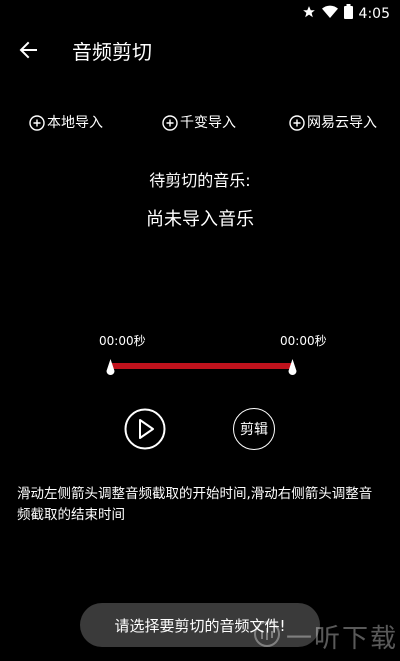 The height and width of the screenshot is (661, 400). I want to click on page-title: 音频剪切, so click(112, 52).